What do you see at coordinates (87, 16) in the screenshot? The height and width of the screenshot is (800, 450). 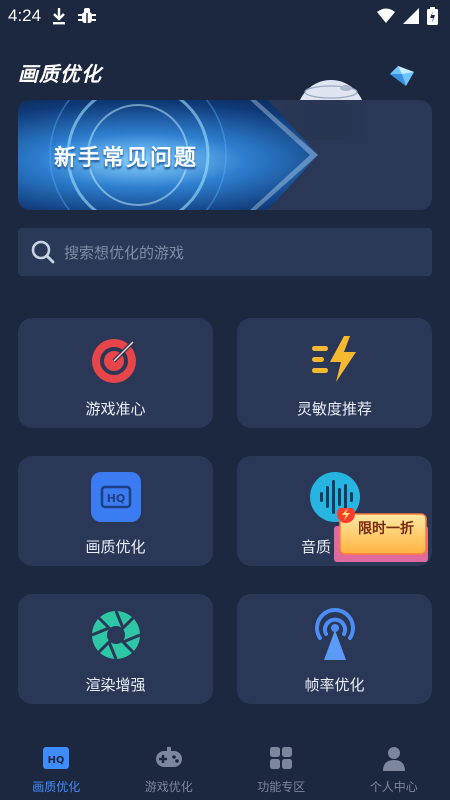 I see `bug-icon` at bounding box center [87, 16].